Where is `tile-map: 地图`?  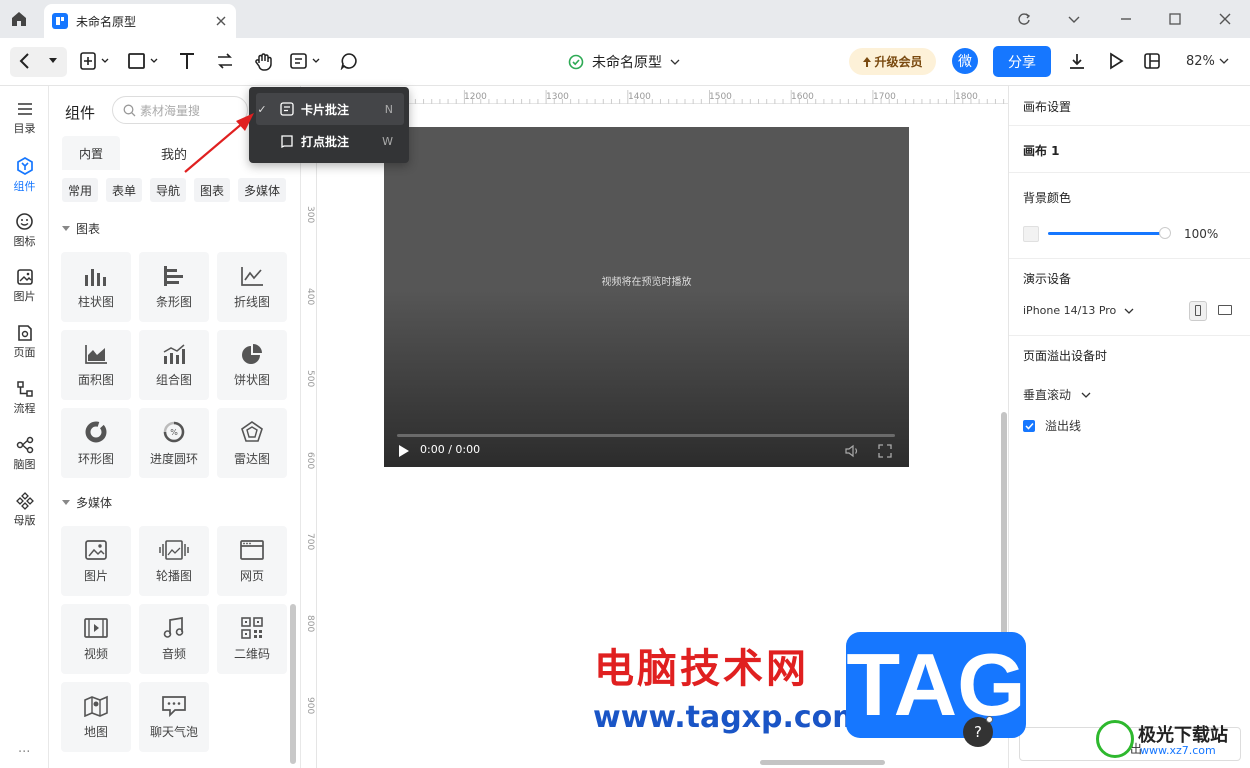 tile-map: 地图 is located at coordinates (96, 717).